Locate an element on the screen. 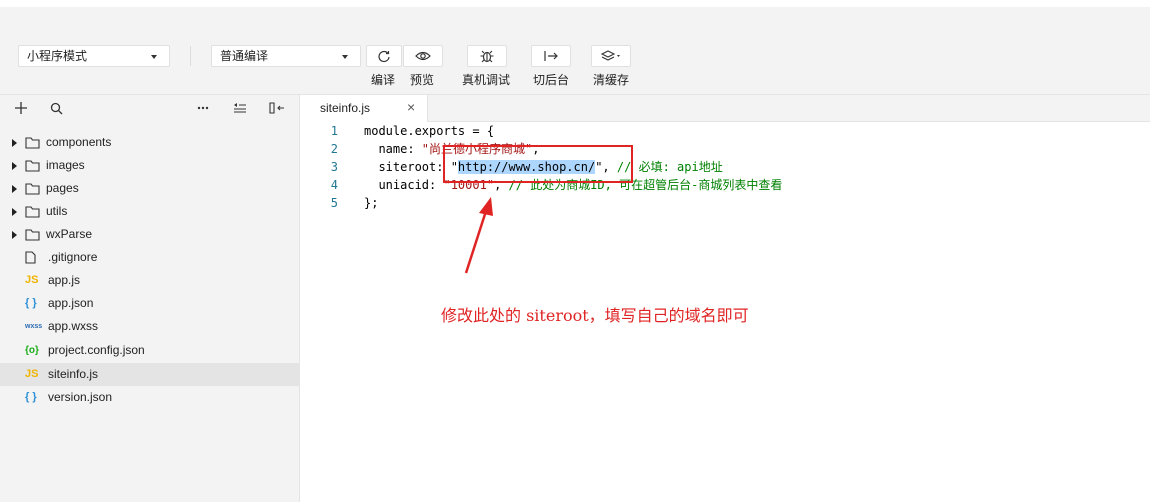 The image size is (1150, 502). clear-cache-button is located at coordinates (611, 56).